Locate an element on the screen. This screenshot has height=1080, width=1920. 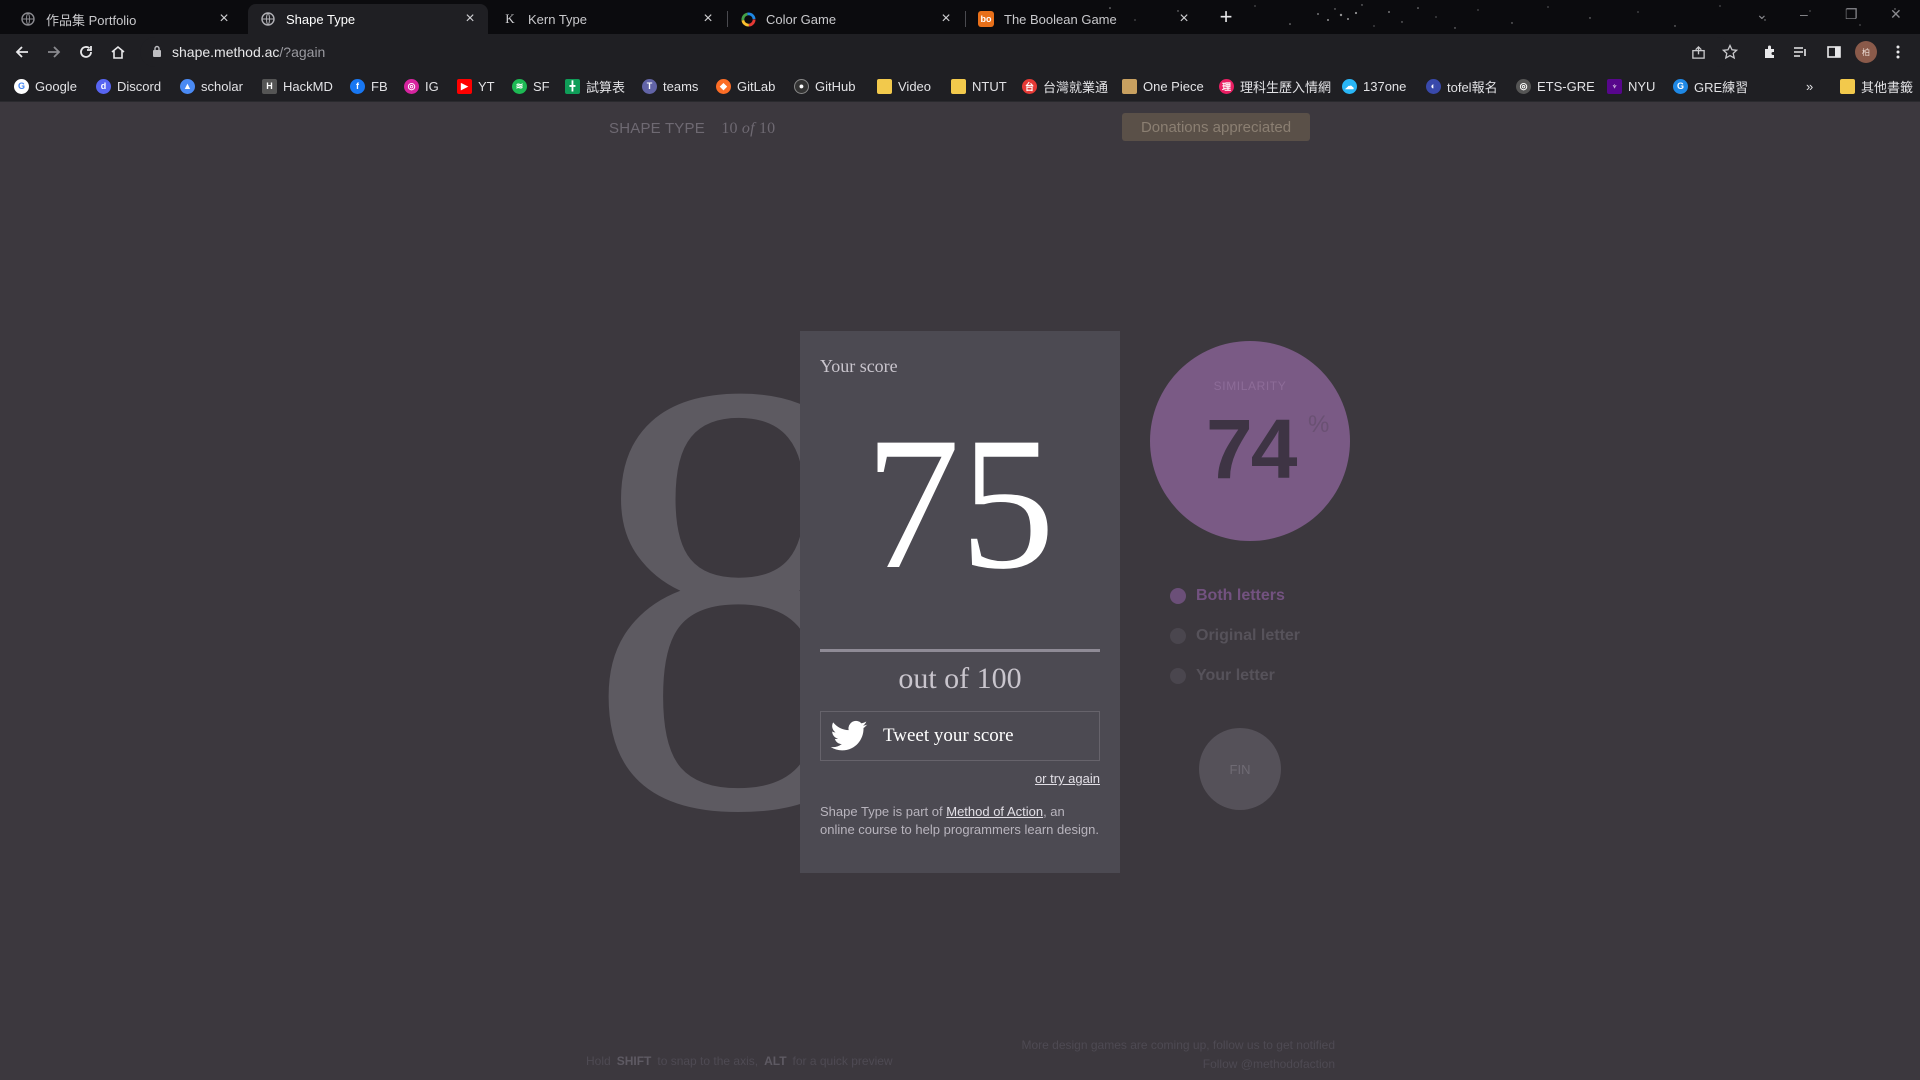
score-label: Your score is located at coordinates (859, 366).